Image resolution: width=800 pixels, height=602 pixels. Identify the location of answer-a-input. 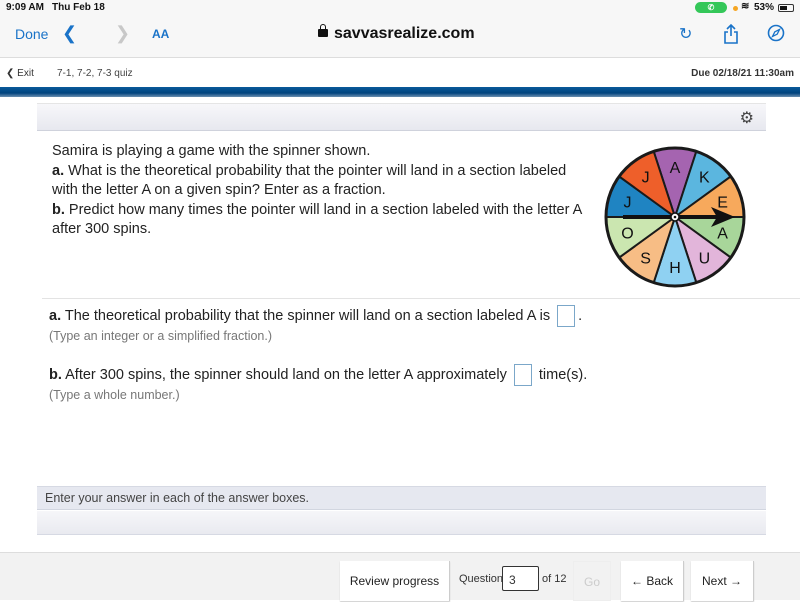
(566, 316).